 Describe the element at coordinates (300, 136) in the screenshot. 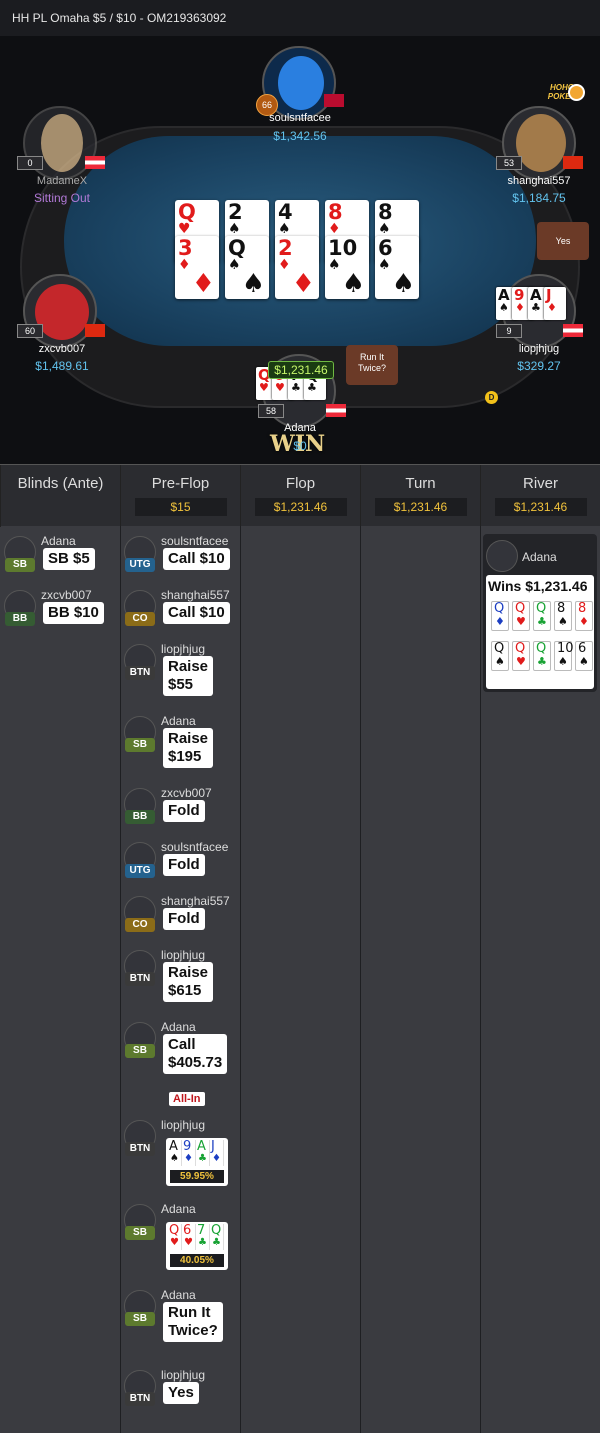

I see `seat-stack-soulsntfacee: $1,342.56` at that location.